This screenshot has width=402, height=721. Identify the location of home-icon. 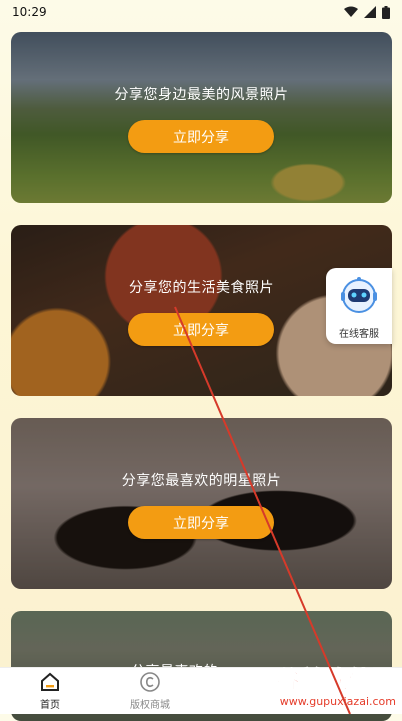
(50, 681).